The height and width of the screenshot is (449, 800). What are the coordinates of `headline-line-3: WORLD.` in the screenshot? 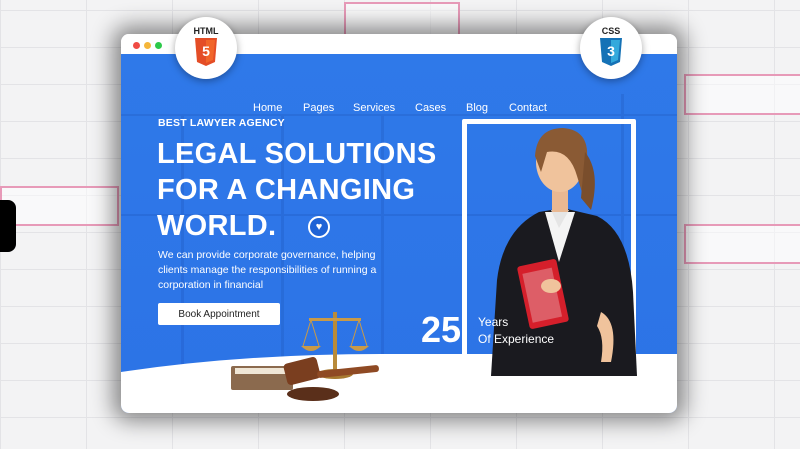 It's located at (217, 226).